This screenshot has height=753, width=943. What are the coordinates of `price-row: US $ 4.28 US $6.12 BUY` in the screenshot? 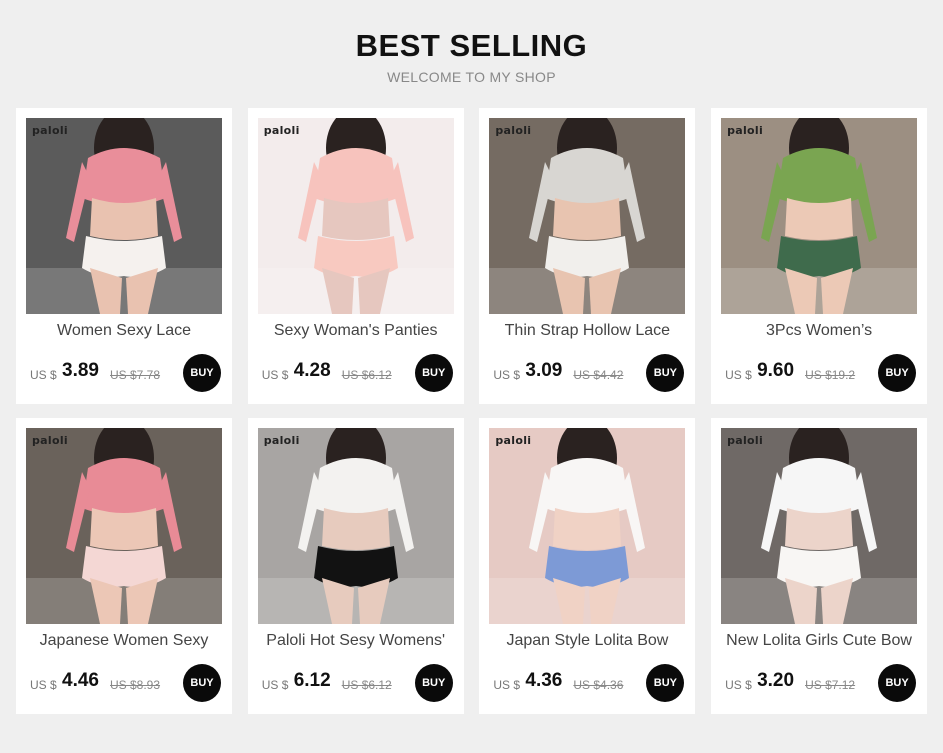 It's located at (357, 373).